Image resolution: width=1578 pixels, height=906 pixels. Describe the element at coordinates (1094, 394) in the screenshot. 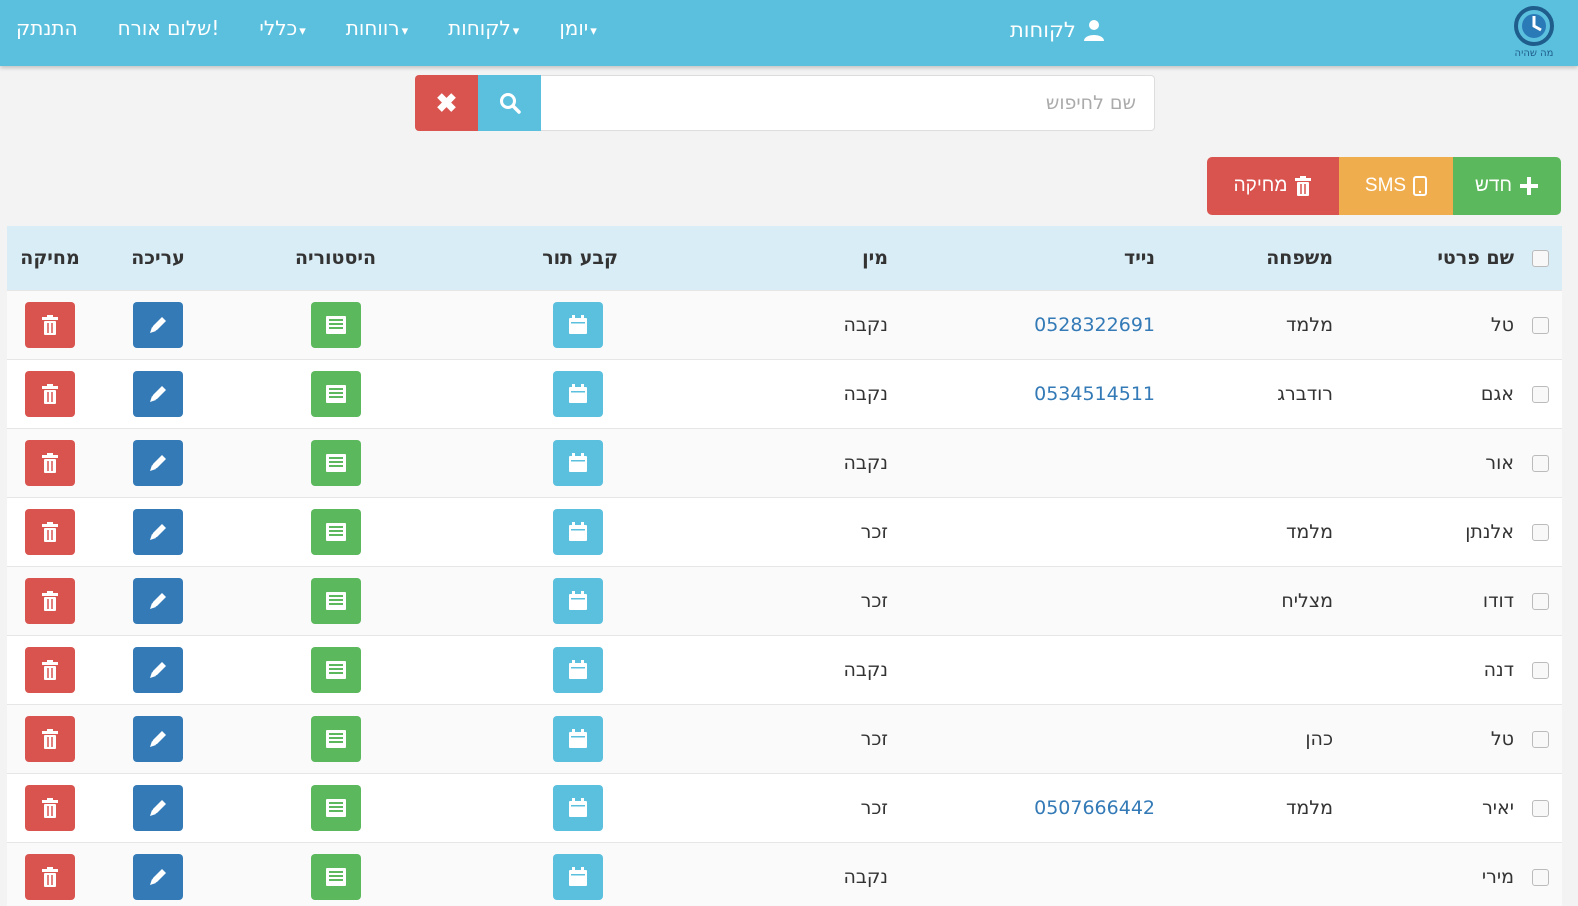

I see `mobile-link: 0534514511` at that location.